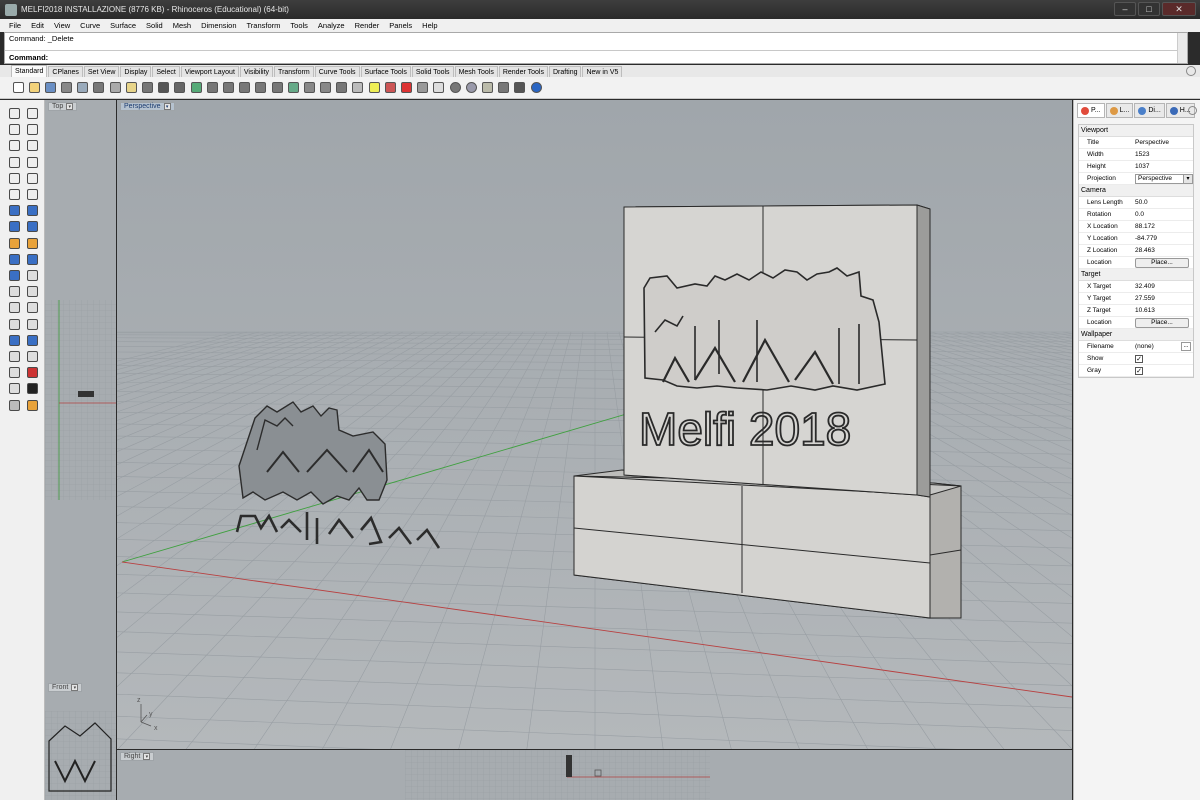 This screenshot has width=1200, height=800. I want to click on rotate-icon, so click(277, 88).